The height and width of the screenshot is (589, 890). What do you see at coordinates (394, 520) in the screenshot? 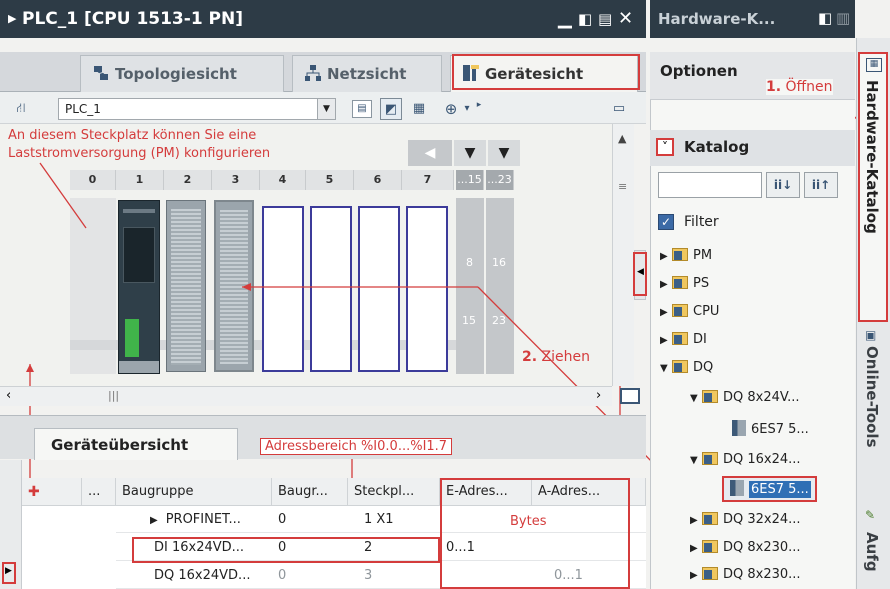
I see `table-cell: 1 X1` at bounding box center [394, 520].